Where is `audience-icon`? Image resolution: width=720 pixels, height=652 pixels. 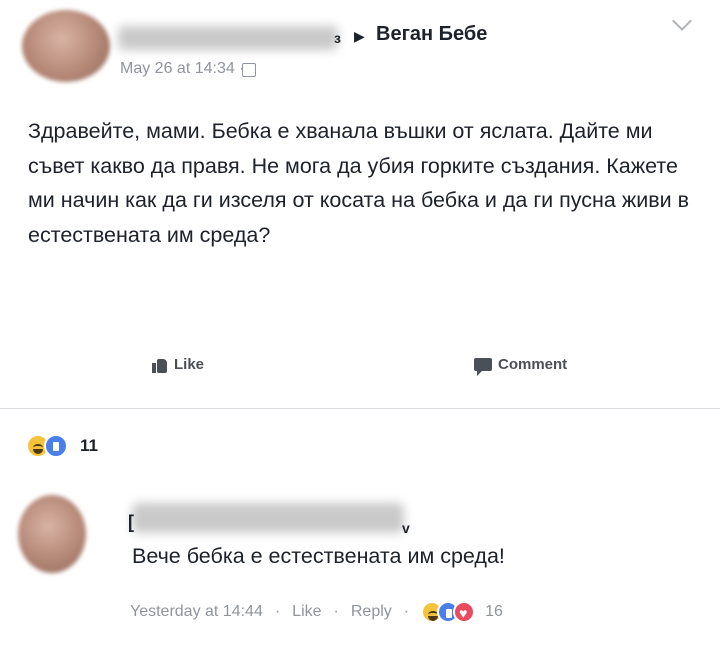
audience-icon is located at coordinates (249, 70).